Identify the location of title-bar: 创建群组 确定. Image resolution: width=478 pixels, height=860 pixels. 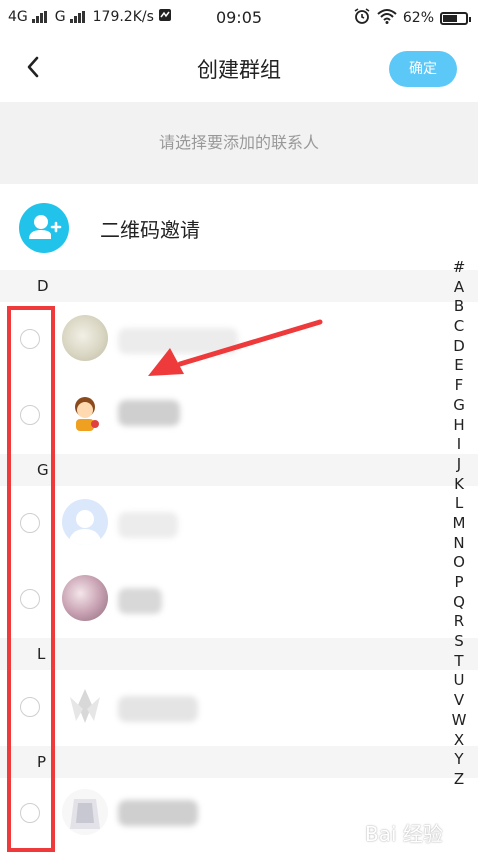
(239, 68).